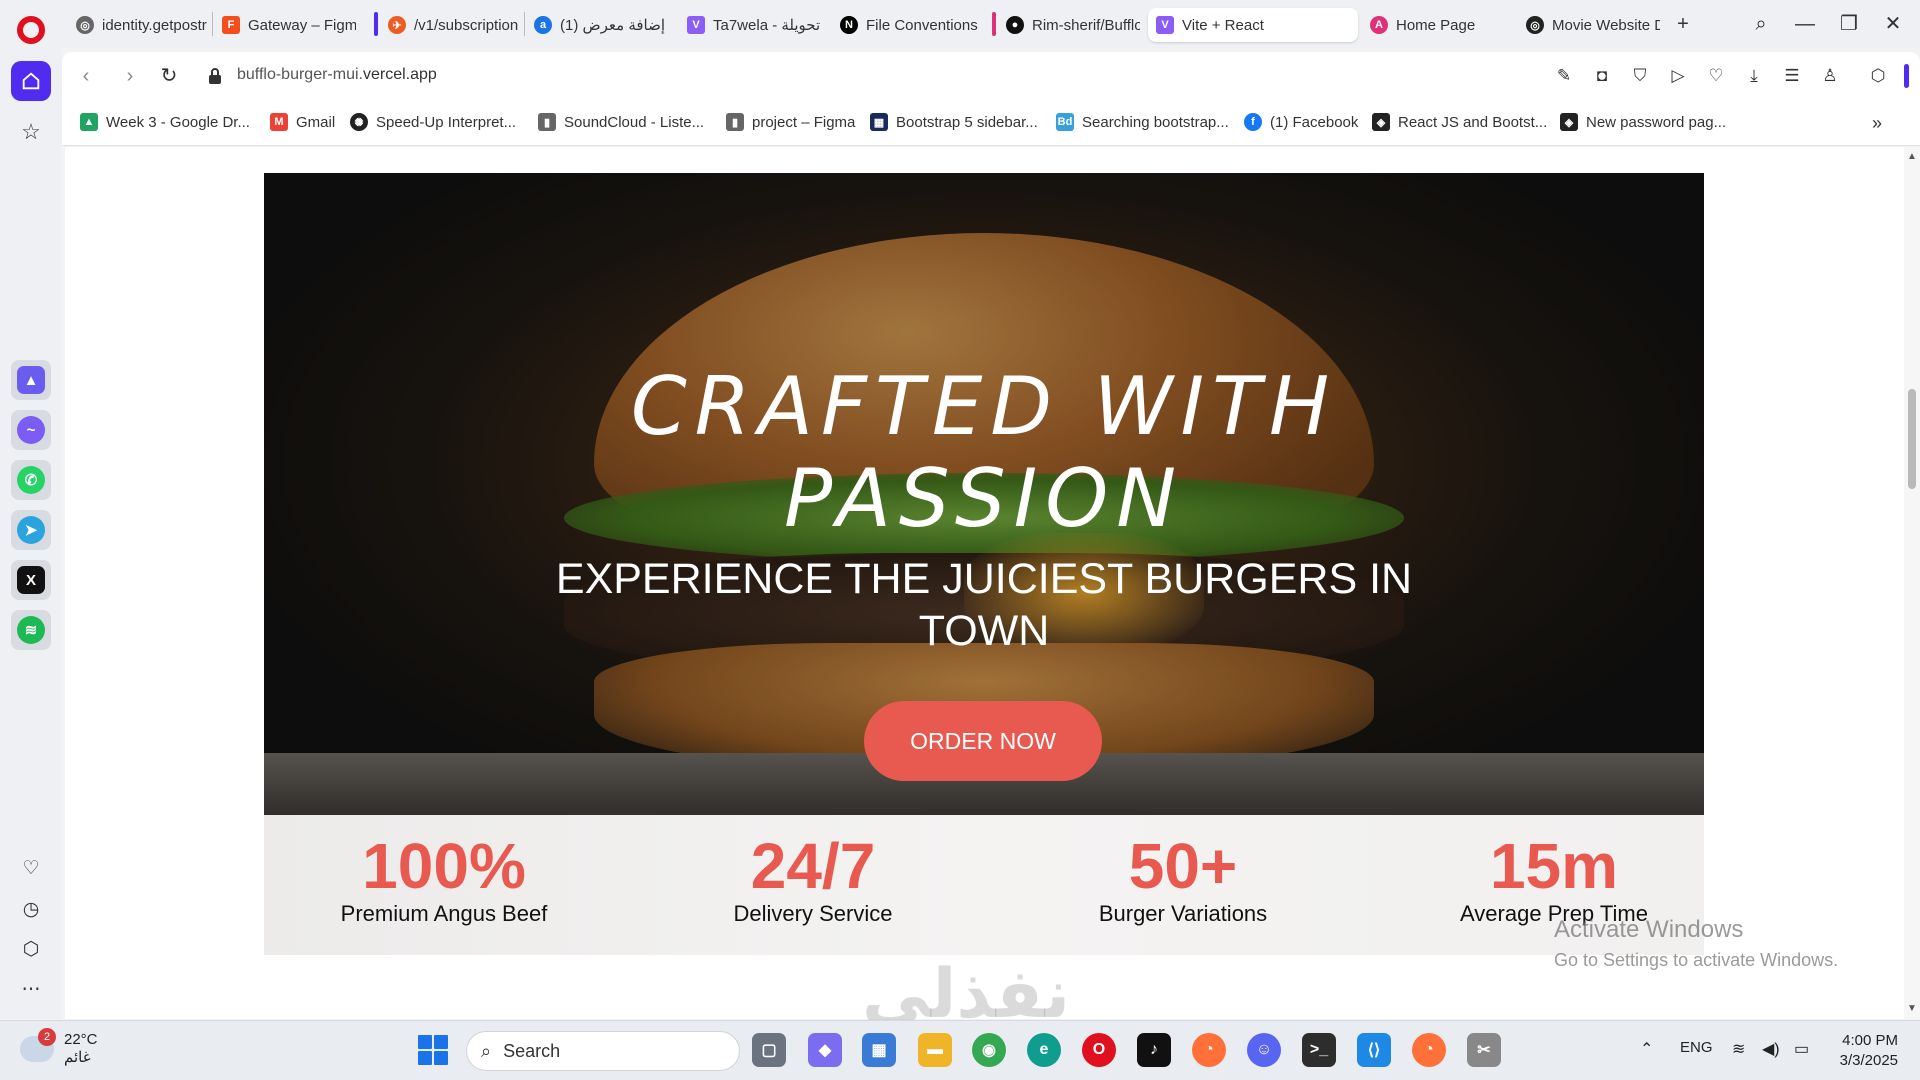 The width and height of the screenshot is (1920, 1080). Describe the element at coordinates (31, 580) in the screenshot. I see `x-twitter-icon: X` at that location.